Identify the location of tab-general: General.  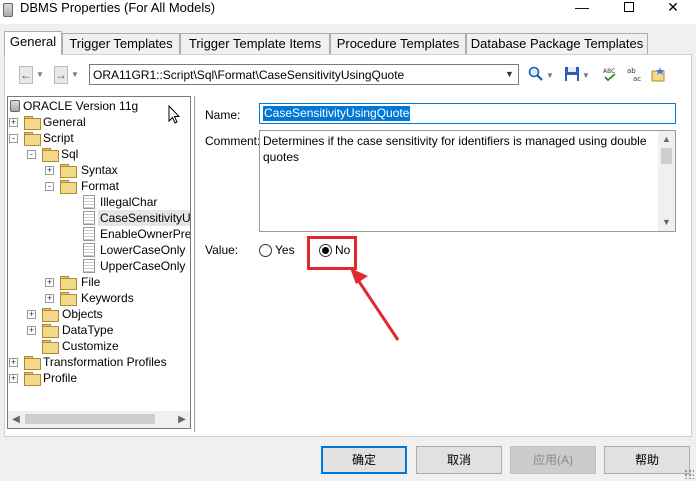
(33, 43).